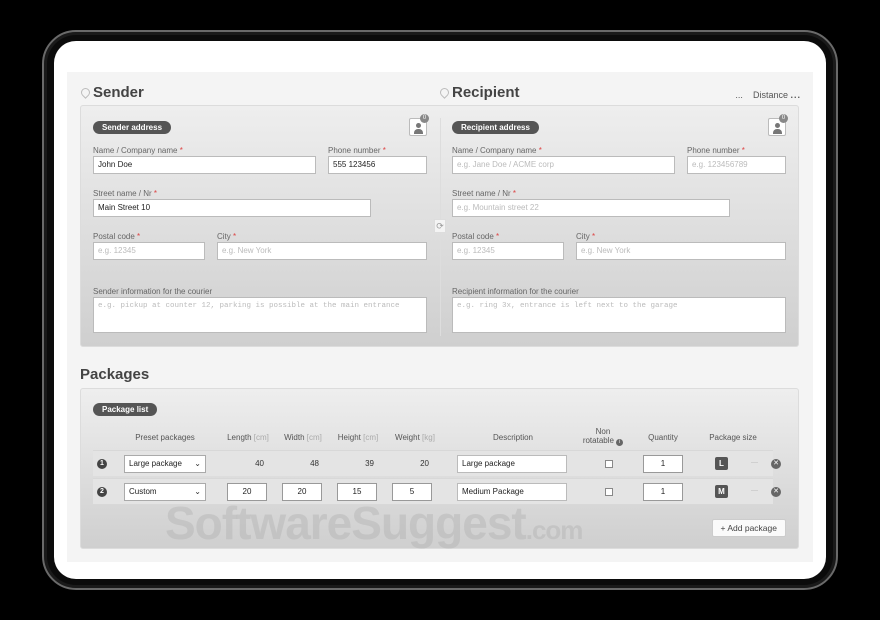 The width and height of the screenshot is (880, 620). Describe the element at coordinates (314, 463) in the screenshot. I see `width-value: 48` at that location.